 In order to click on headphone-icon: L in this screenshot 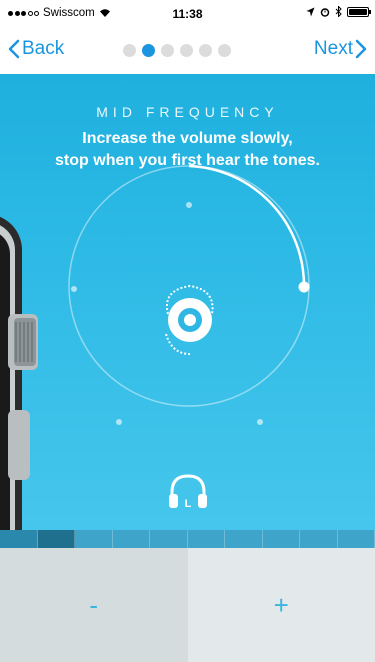, I will do `click(188, 492)`.